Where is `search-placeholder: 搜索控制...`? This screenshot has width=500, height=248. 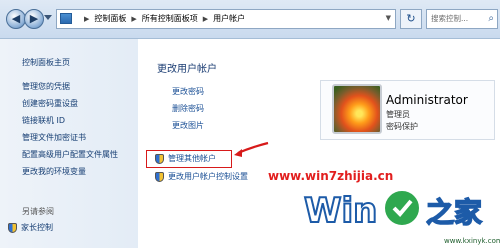 search-placeholder: 搜索控制... is located at coordinates (450, 18).